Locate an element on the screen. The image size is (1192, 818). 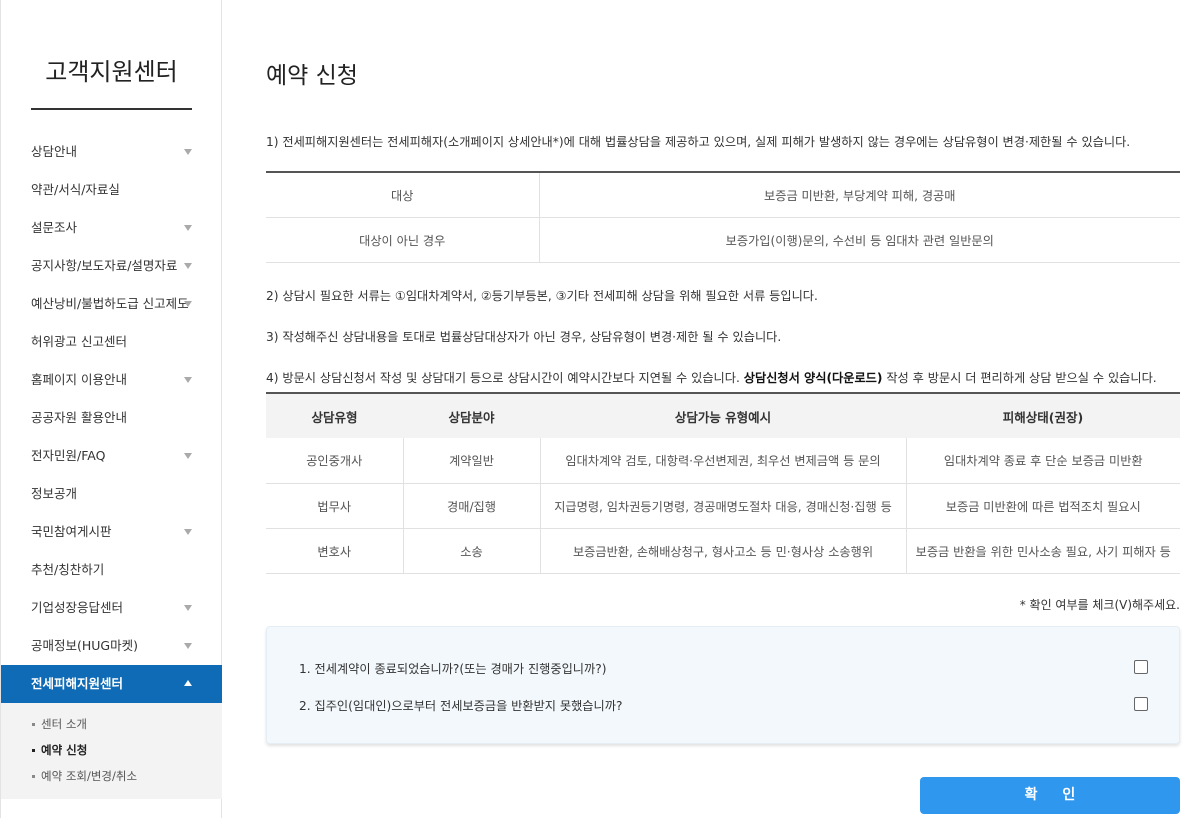
table-cell: 지급명령, 임차권등기명령, 경공매명도절차 대응, 경매신청·집행 등 is located at coordinates (723, 506).